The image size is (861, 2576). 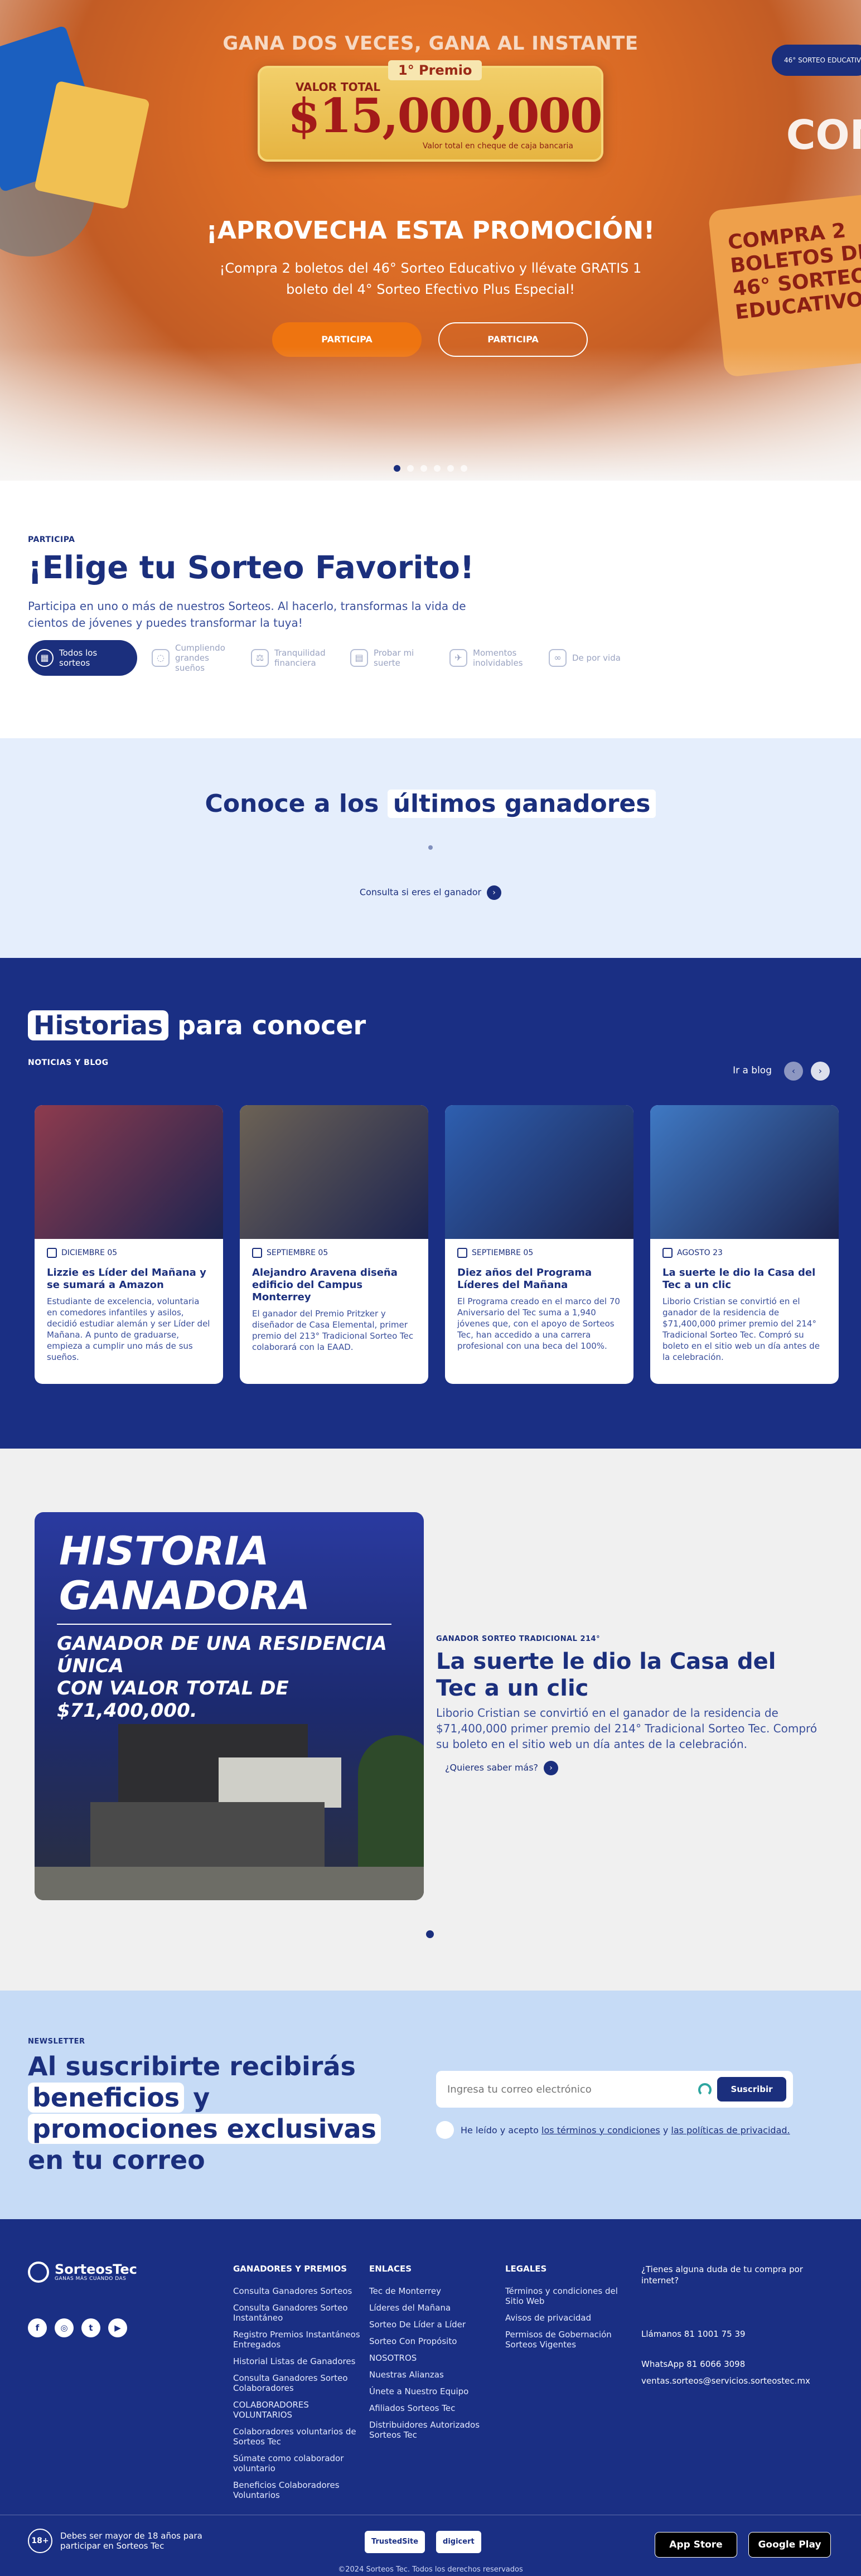 What do you see at coordinates (433, 2341) in the screenshot?
I see `footer-link: Sorteo Con Propósito` at bounding box center [433, 2341].